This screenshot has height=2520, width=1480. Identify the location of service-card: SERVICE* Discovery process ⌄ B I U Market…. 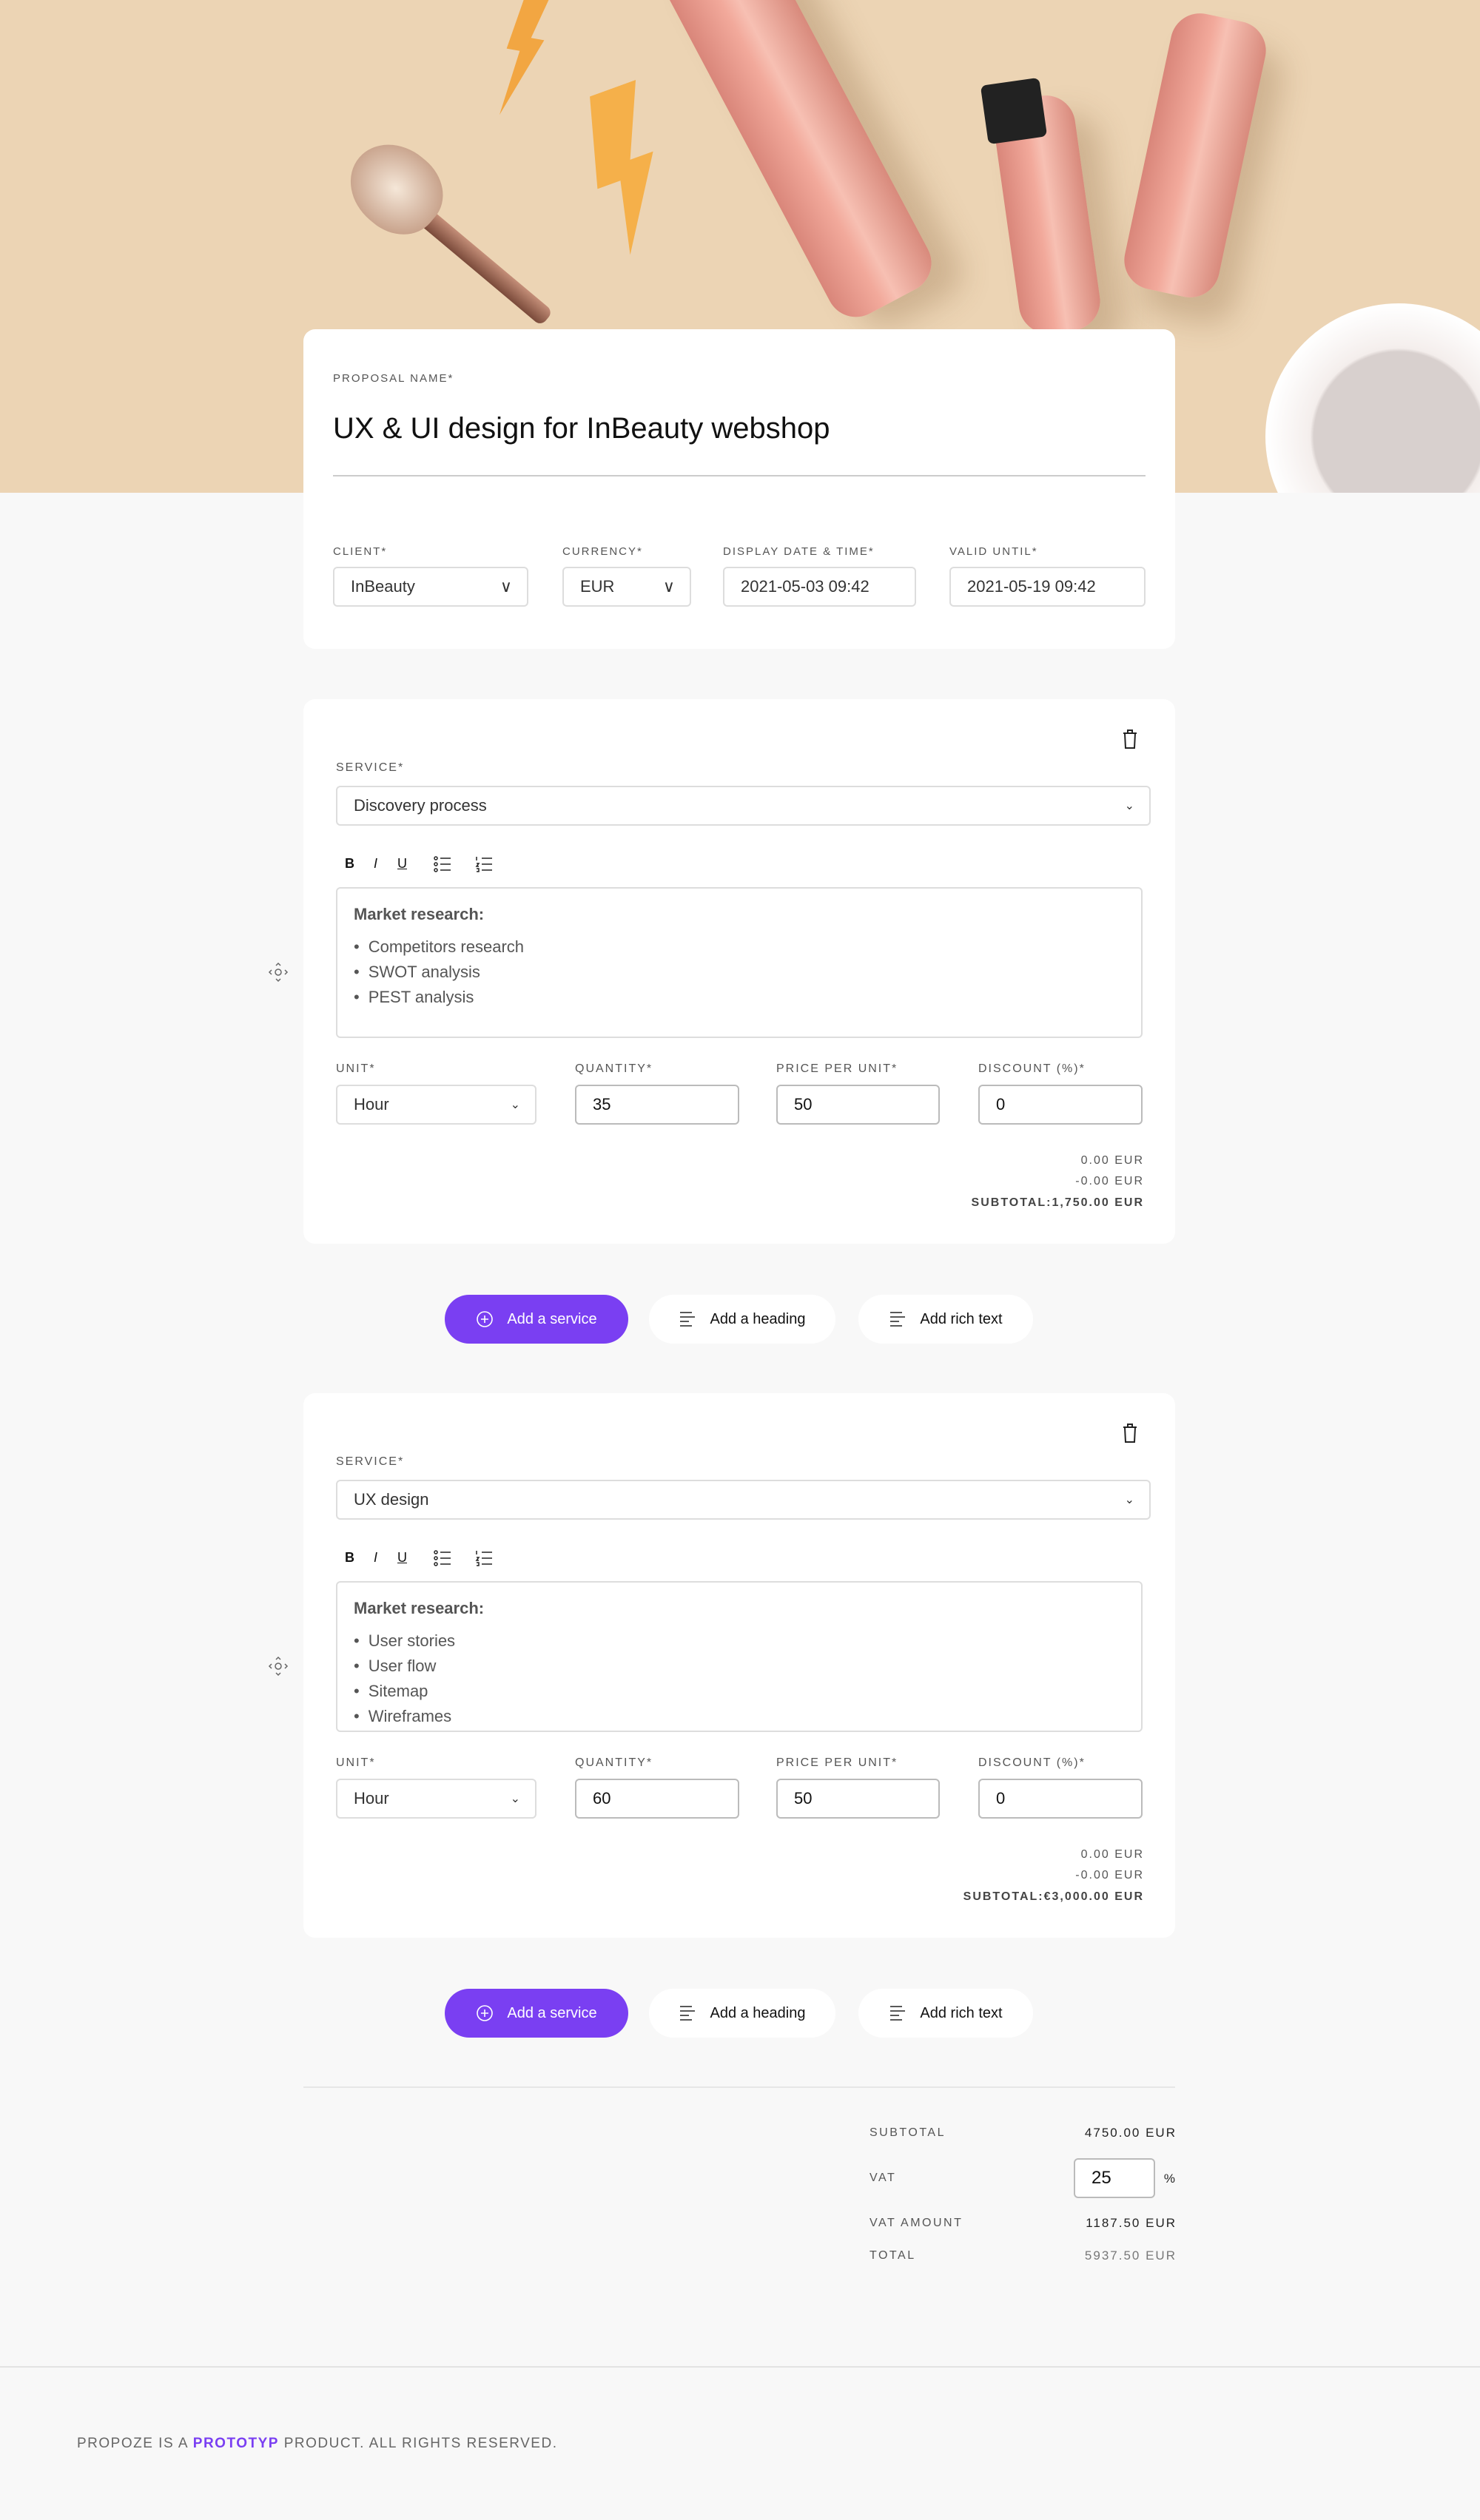
(739, 972).